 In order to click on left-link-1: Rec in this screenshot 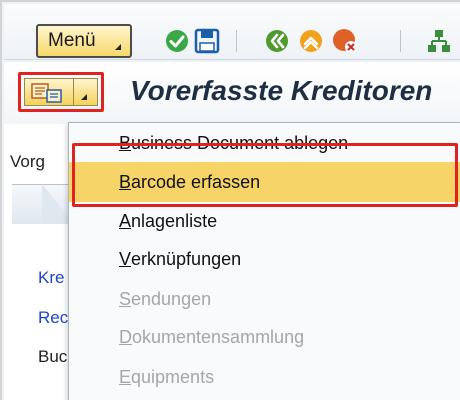, I will do `click(53, 318)`.